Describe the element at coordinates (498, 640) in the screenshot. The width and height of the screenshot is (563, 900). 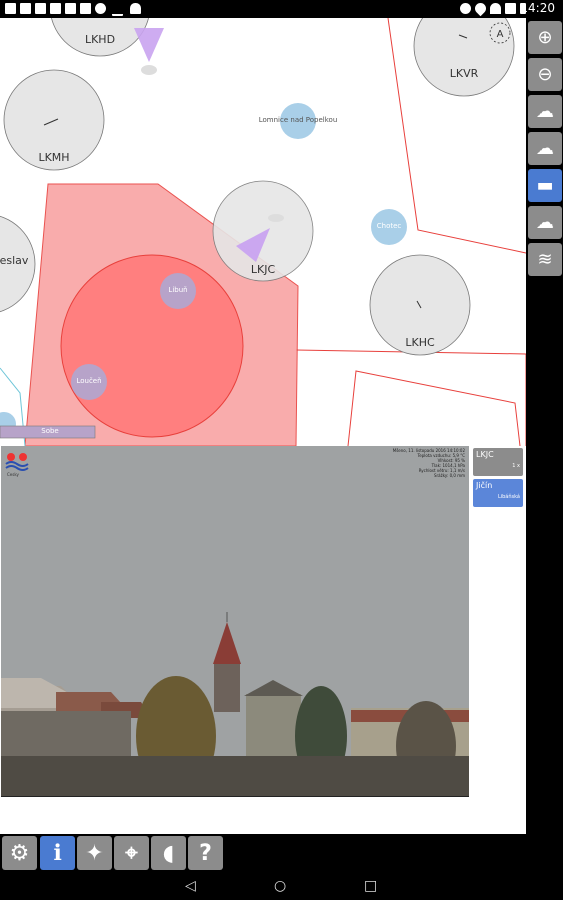
I see `webcam-list: LKJC 1 x Jičín Libáňská` at that location.